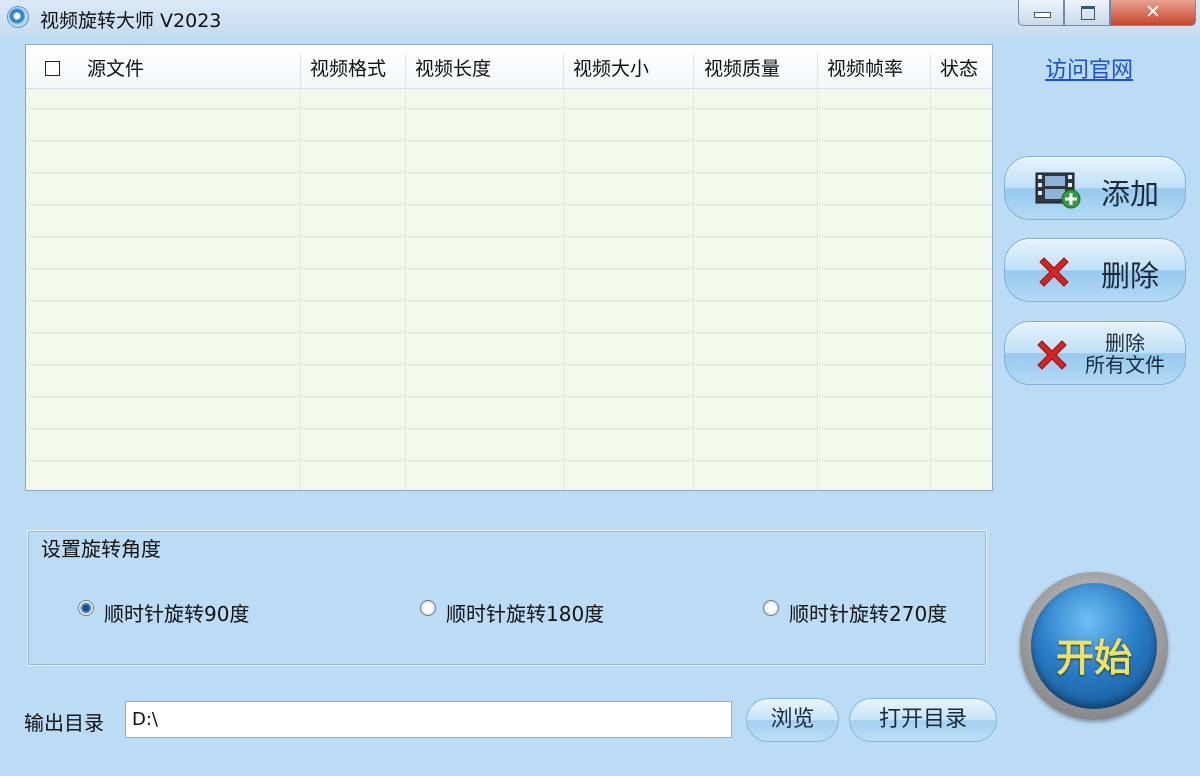 The height and width of the screenshot is (776, 1200). I want to click on title-bar: 视频旋转大师 V2023 ✕, so click(600, 19).